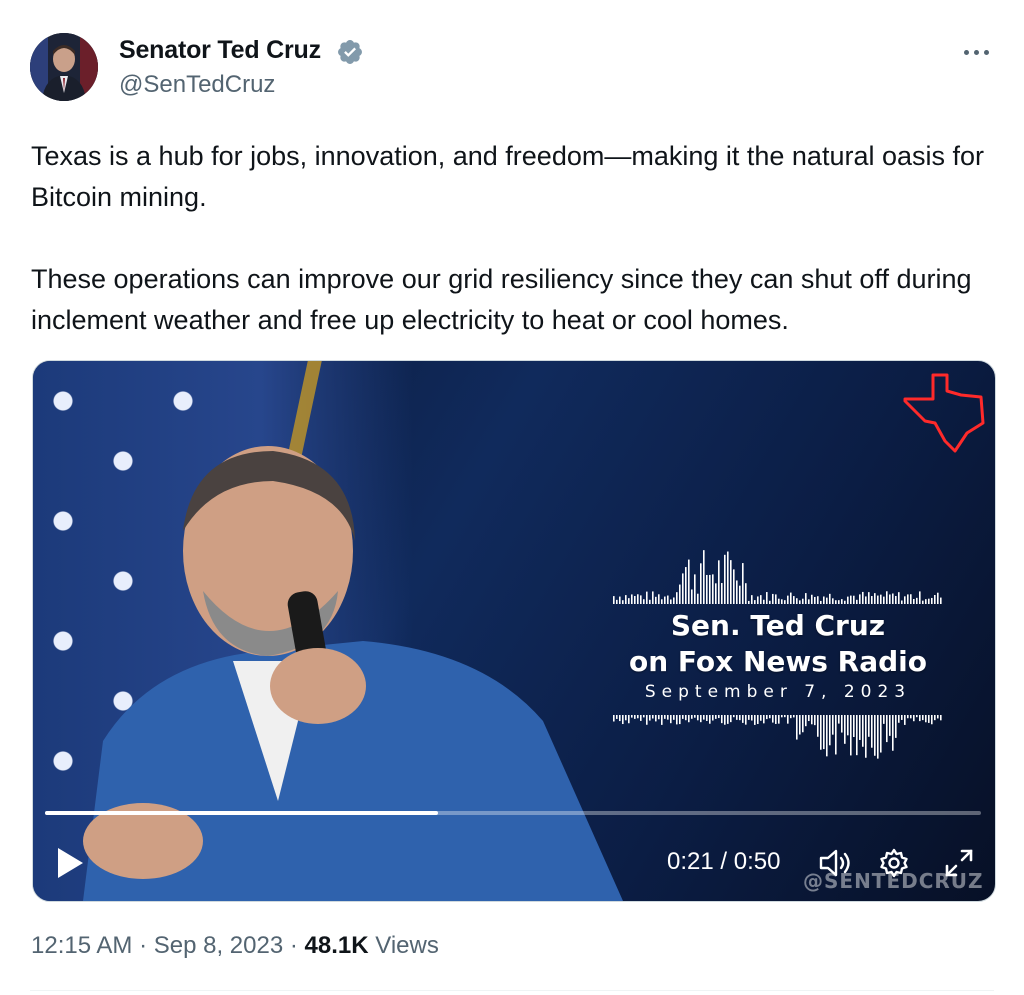 This screenshot has width=1024, height=995. What do you see at coordinates (220, 50) in the screenshot?
I see `display-name: Senator Ted Cruz` at bounding box center [220, 50].